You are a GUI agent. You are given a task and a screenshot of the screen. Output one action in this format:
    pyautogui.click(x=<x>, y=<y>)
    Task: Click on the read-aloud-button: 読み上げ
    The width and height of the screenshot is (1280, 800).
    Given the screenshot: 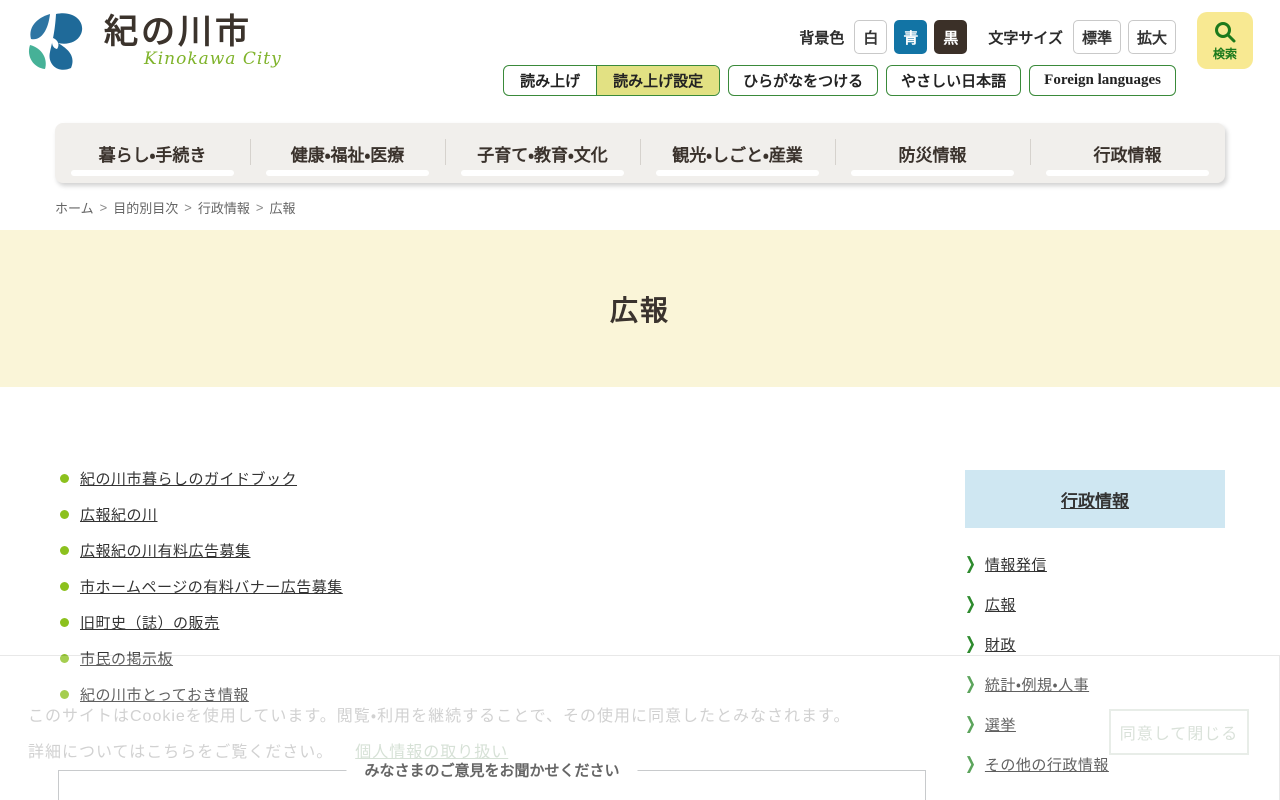 What is the action you would take?
    pyautogui.click(x=550, y=80)
    